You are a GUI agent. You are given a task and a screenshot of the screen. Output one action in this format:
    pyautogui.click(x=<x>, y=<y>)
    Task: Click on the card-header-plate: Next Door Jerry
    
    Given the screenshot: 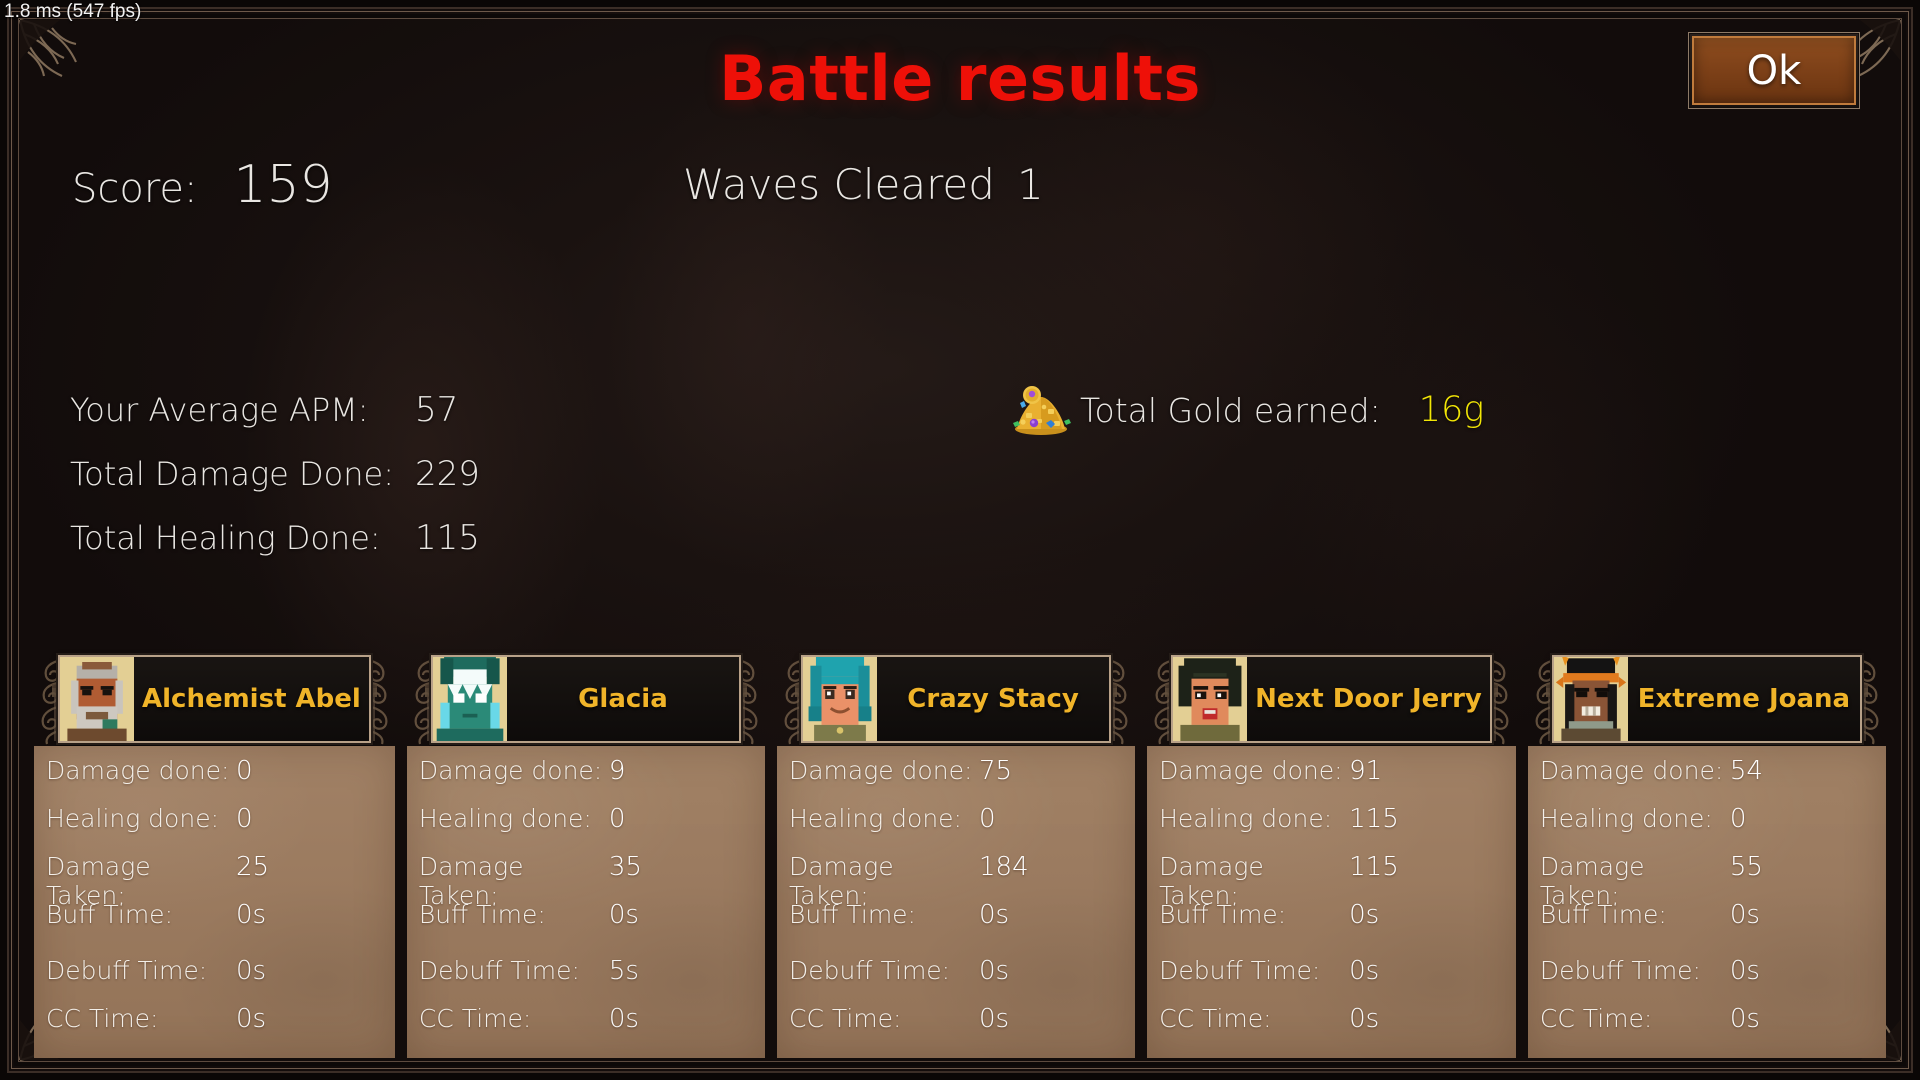 What is the action you would take?
    pyautogui.click(x=1331, y=699)
    